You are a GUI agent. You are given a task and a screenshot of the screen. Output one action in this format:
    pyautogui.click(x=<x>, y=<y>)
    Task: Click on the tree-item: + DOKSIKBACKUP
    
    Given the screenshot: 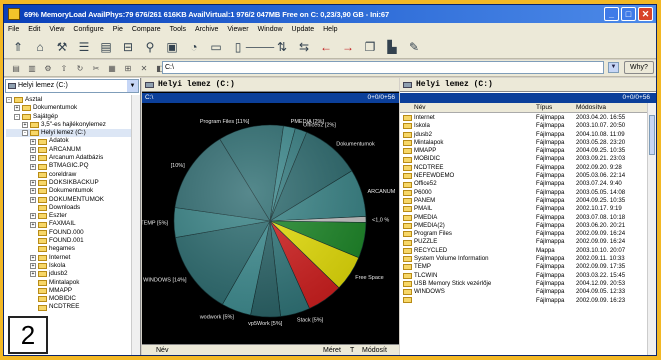 What is the action you would take?
    pyautogui.click(x=72, y=183)
    